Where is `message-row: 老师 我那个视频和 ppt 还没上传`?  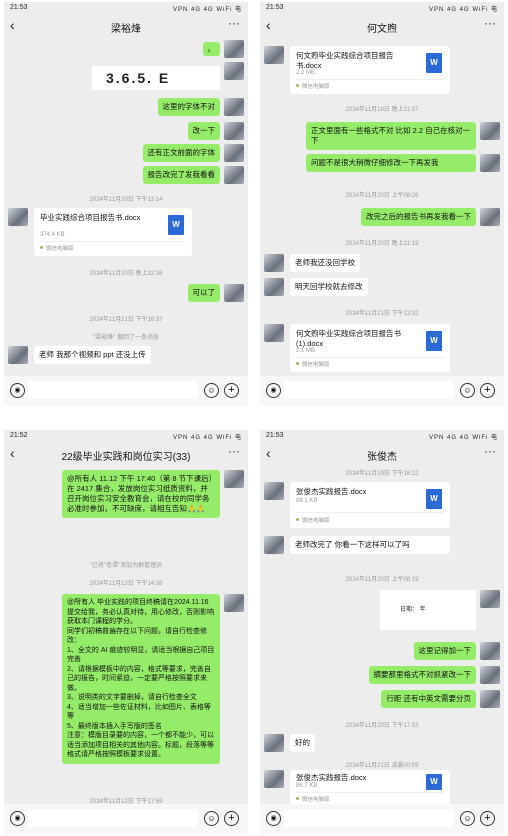 message-row: 老师 我那个视频和 ppt 还没上传 is located at coordinates (126, 357).